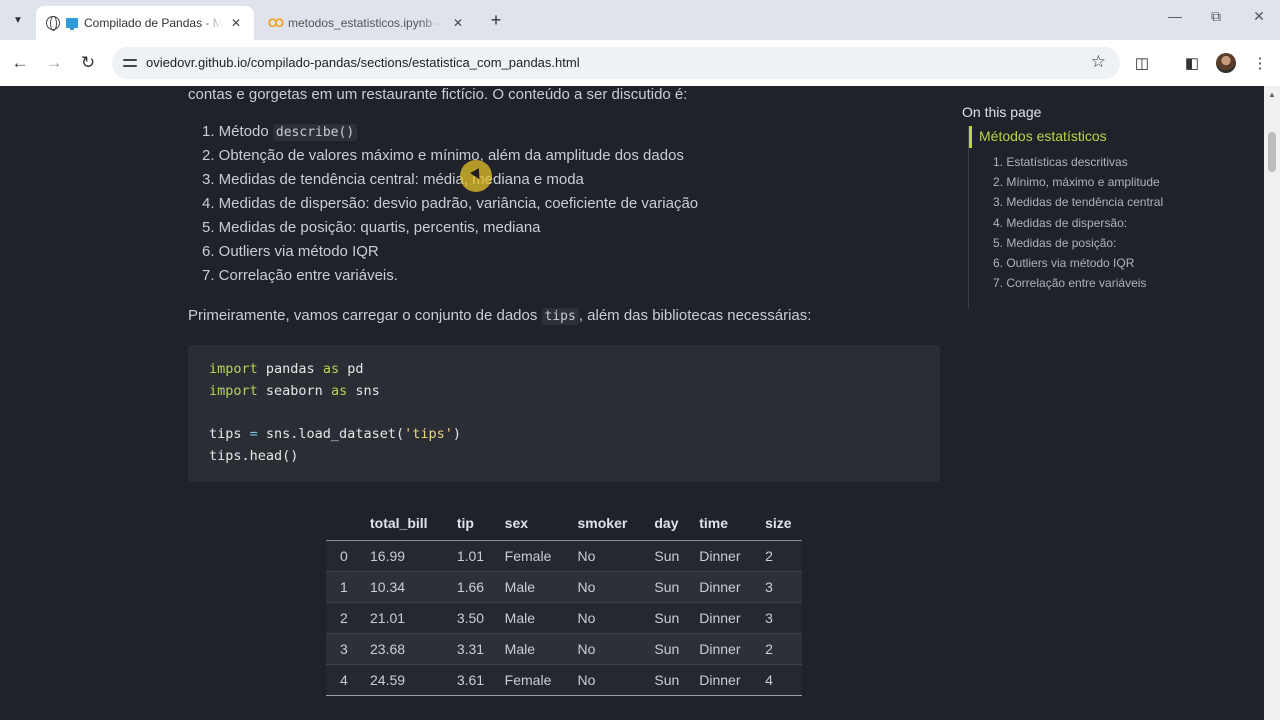 Image resolution: width=1280 pixels, height=720 pixels. I want to click on list-item: 7. Correlação entre variáveis., so click(300, 275).